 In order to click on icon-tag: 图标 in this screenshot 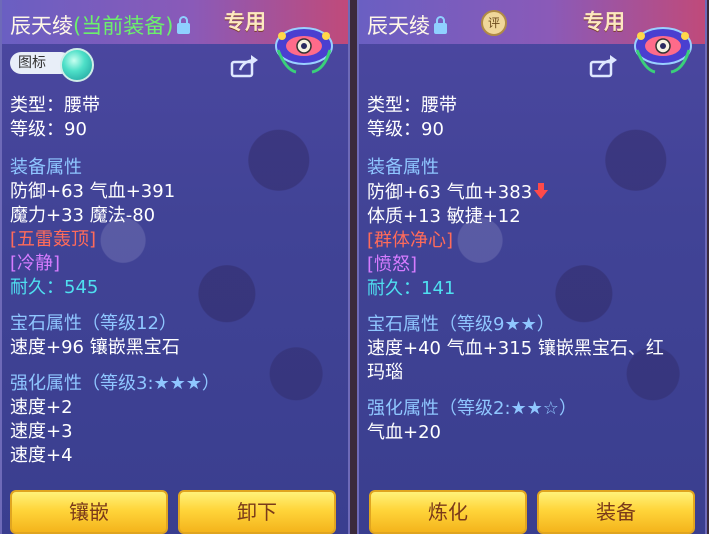, I will do `click(52, 65)`.